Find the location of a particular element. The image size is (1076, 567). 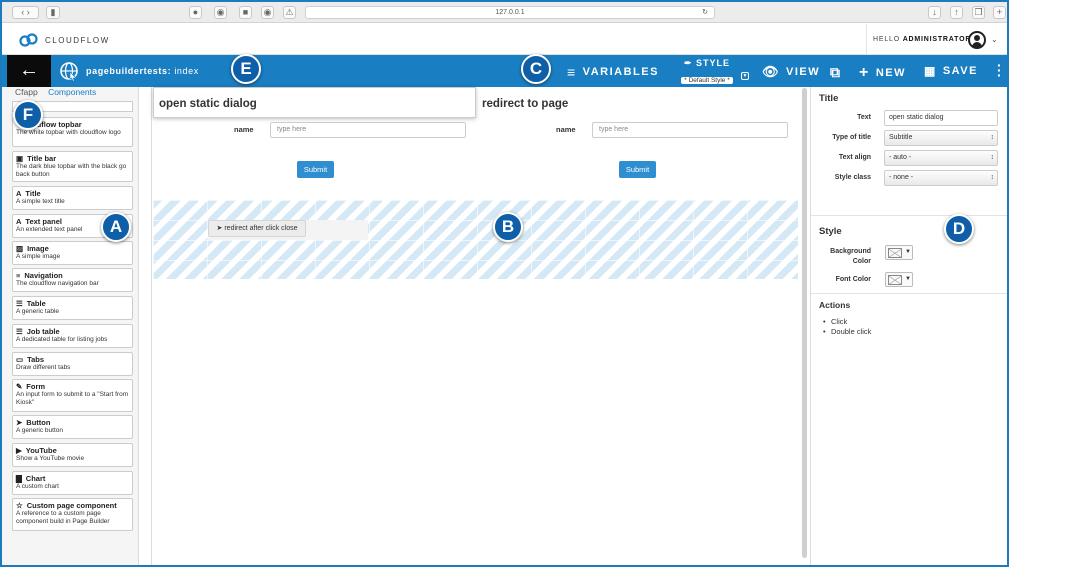

palette-tabs: Cfapp Components is located at coordinates (59, 92).